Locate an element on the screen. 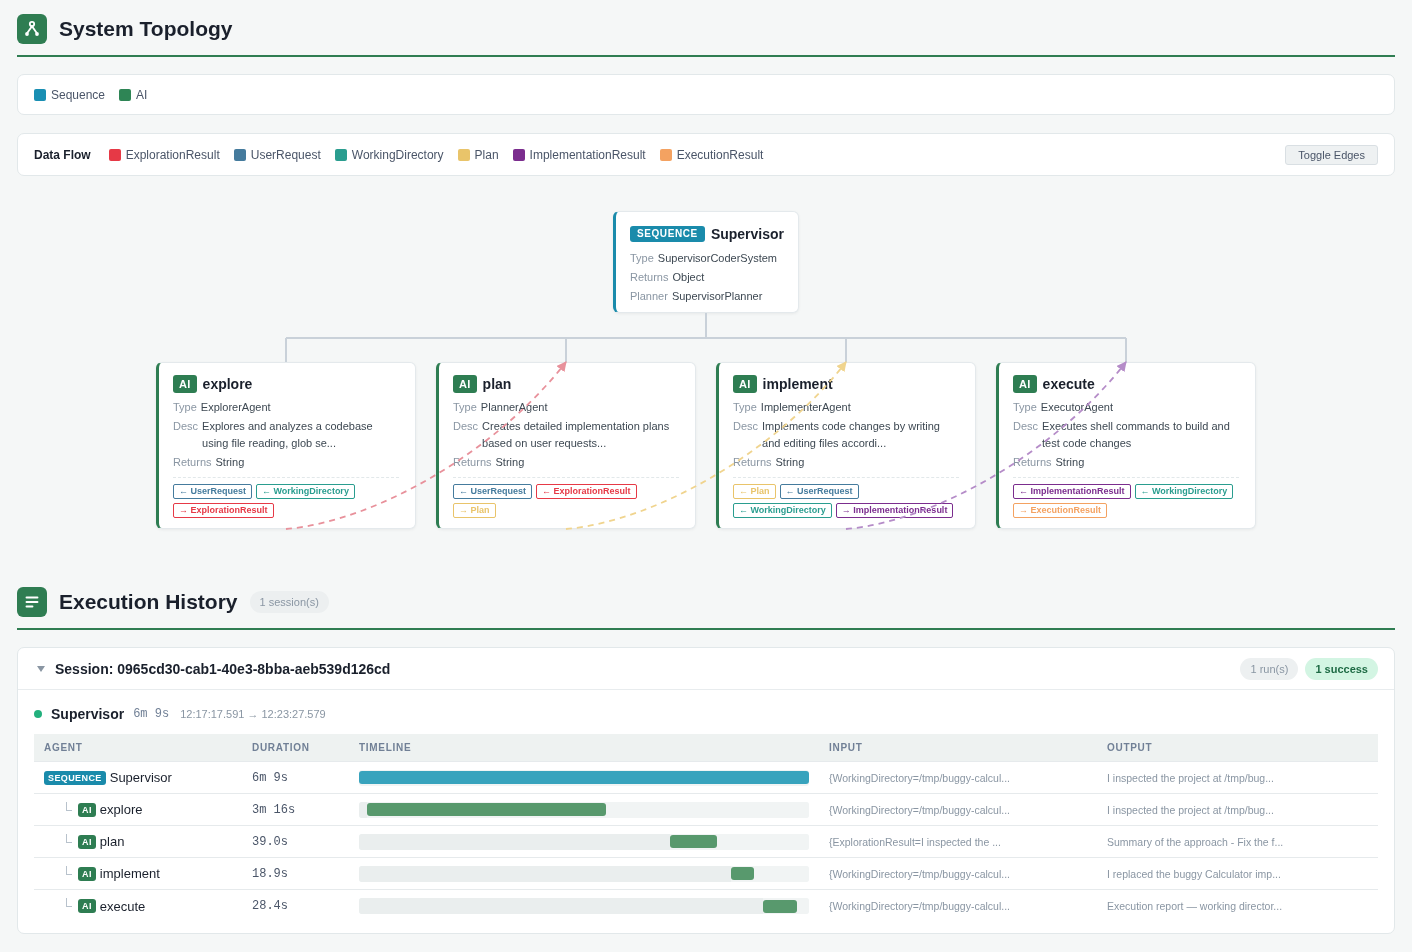  port-tag: ← Plan is located at coordinates (754, 491).